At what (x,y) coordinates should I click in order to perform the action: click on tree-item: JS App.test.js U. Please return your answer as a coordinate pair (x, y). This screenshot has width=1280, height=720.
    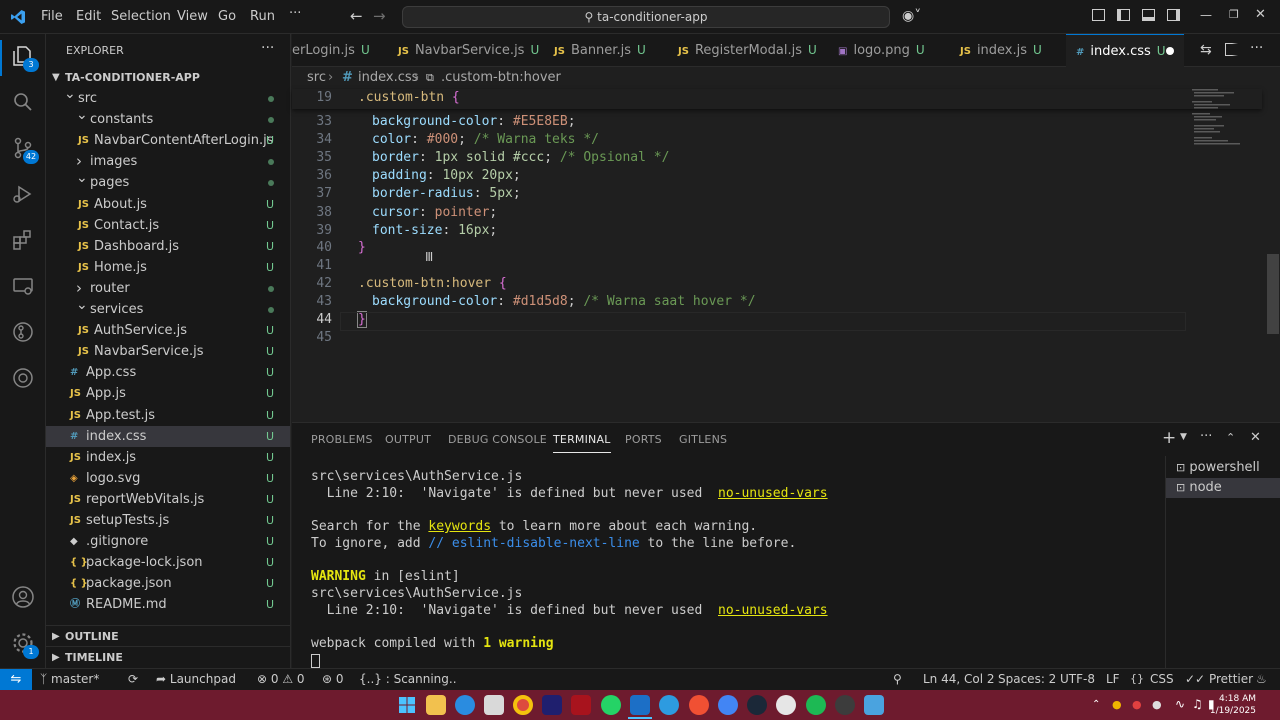
    Looking at the image, I should click on (168, 415).